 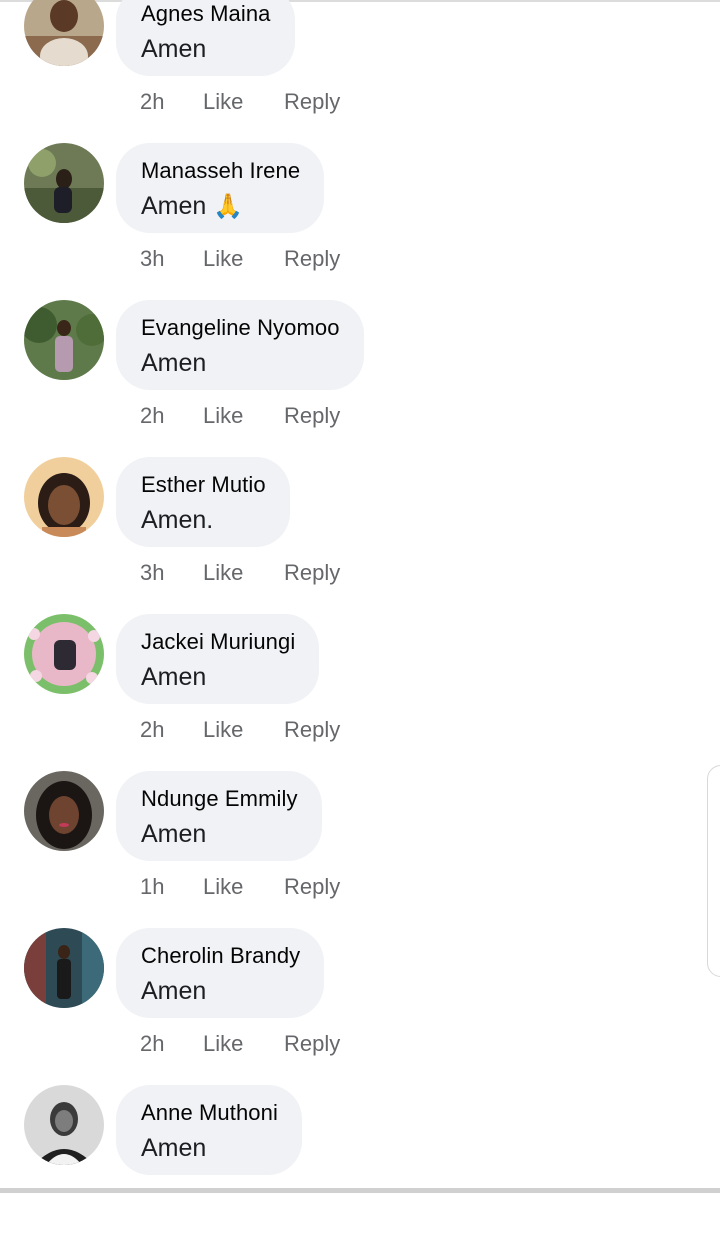 I want to click on comment-item: Ndunge Emmily Amen 1h Like Reply, so click(x=360, y=849).